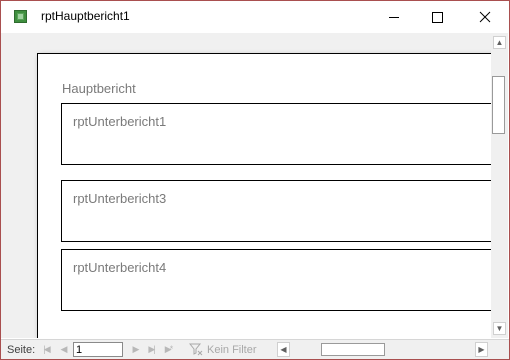 This screenshot has height=360, width=510. I want to click on horizontal-scrollbar: ◀ ▶, so click(383, 349).